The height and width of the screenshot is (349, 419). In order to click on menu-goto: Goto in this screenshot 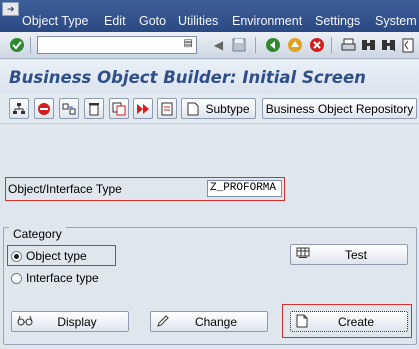, I will do `click(152, 21)`.